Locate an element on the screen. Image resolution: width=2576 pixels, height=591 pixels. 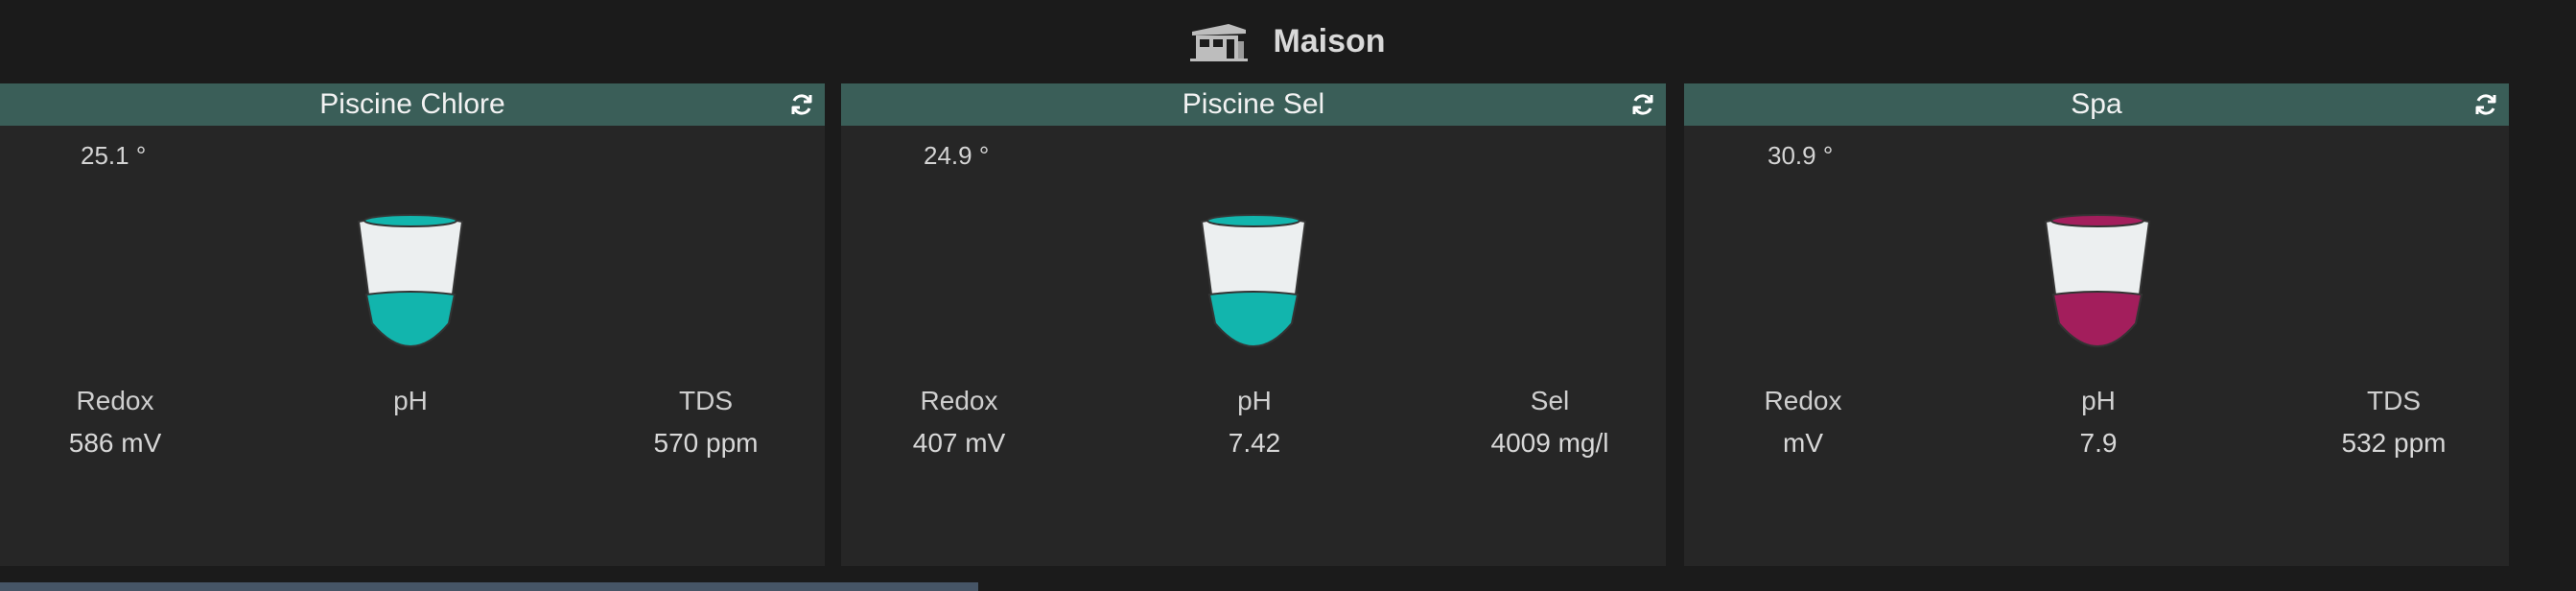
metric-value: 570 ppm is located at coordinates (706, 443).